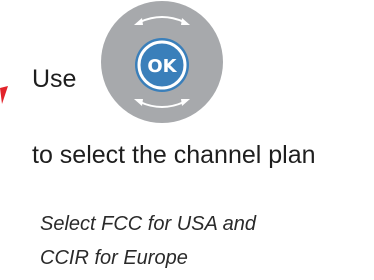 The width and height of the screenshot is (374, 280). Describe the element at coordinates (114, 258) in the screenshot. I see `note-line-2: CCIR for Europe` at that location.